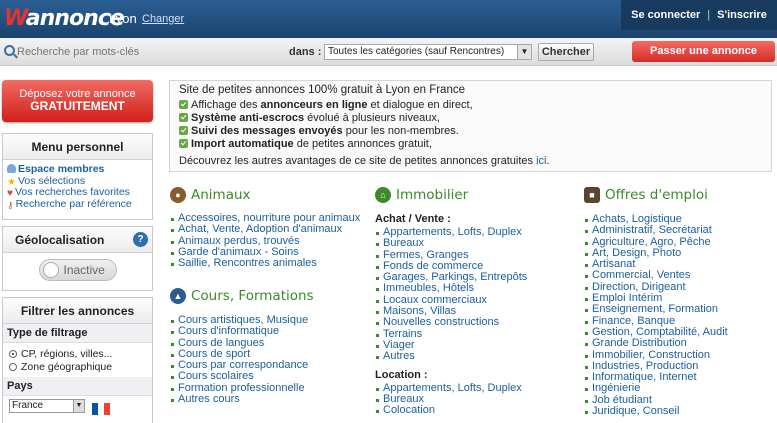 Image resolution: width=777 pixels, height=423 pixels. What do you see at coordinates (101, 409) in the screenshot?
I see `france-flag-icon` at bounding box center [101, 409].